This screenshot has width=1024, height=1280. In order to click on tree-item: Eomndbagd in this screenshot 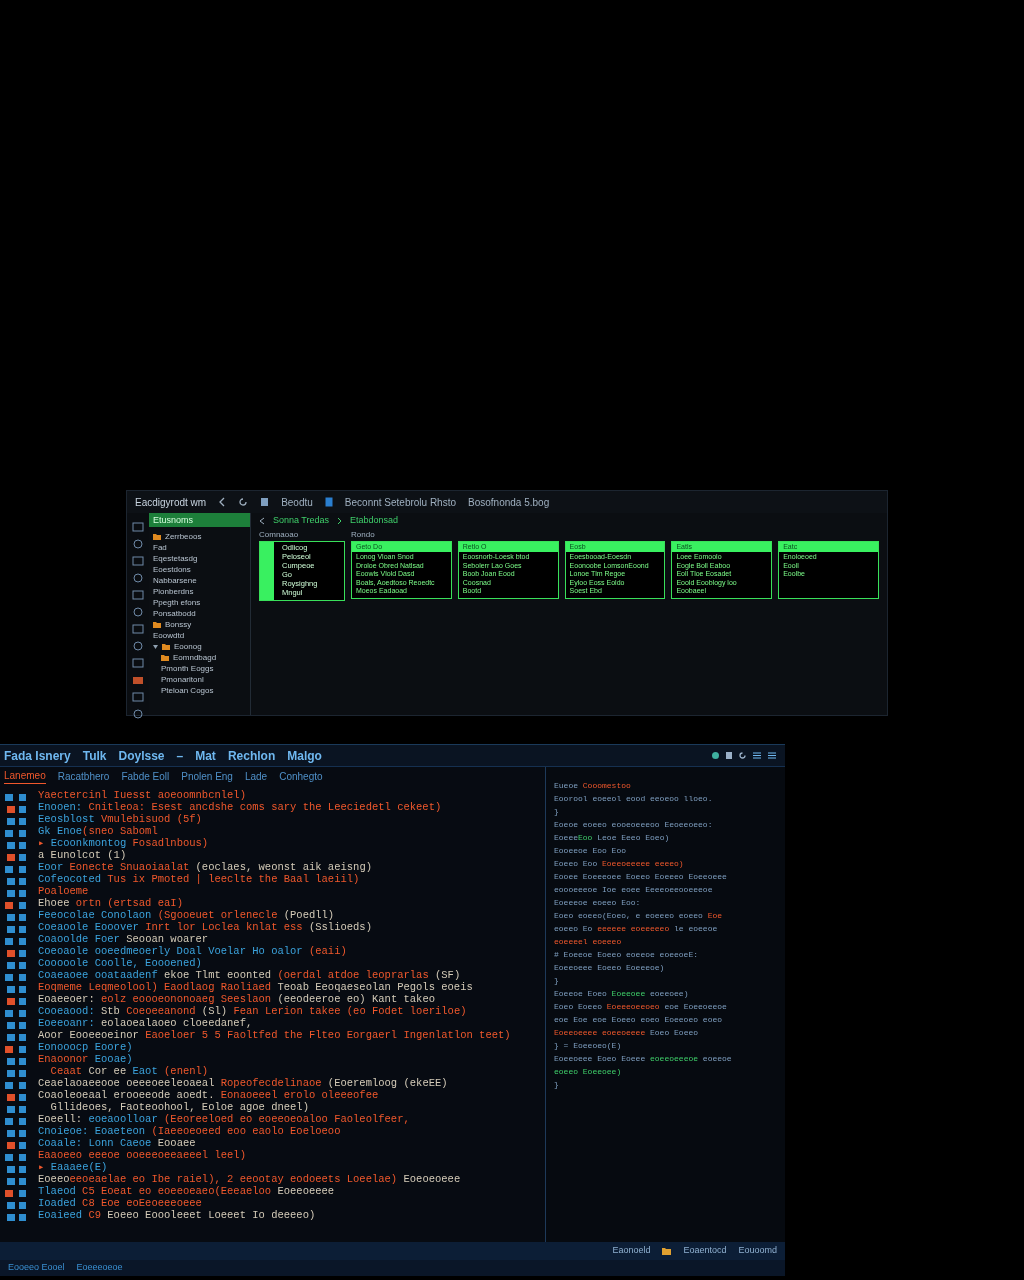, I will do `click(195, 657)`.